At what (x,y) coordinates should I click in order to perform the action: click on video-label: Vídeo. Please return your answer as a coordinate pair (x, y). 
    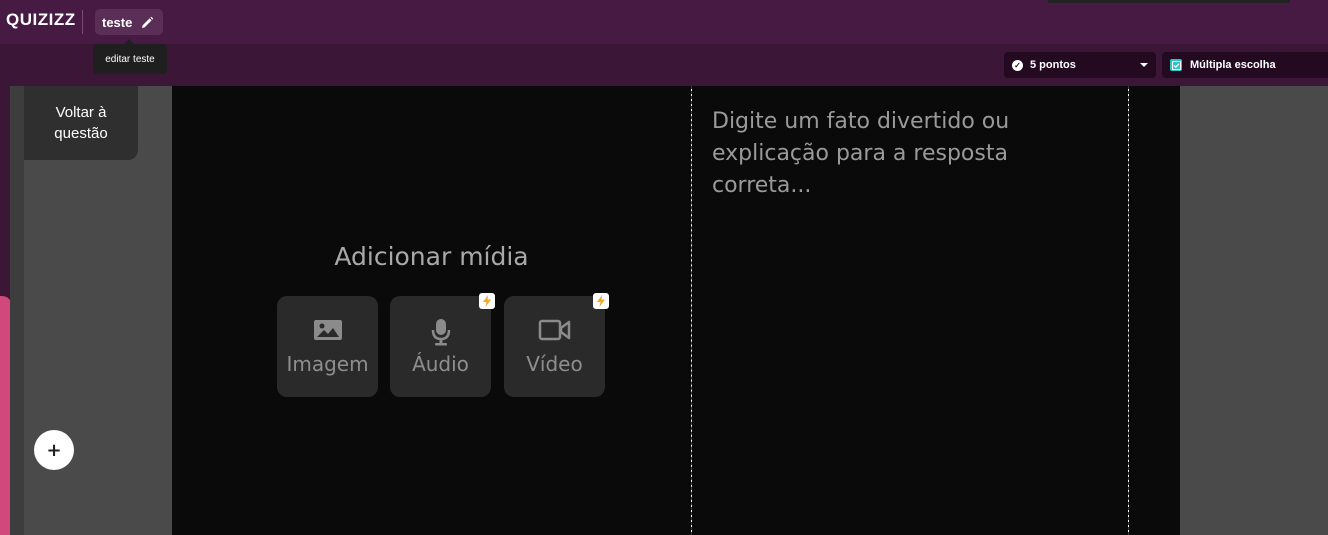
    Looking at the image, I should click on (554, 364).